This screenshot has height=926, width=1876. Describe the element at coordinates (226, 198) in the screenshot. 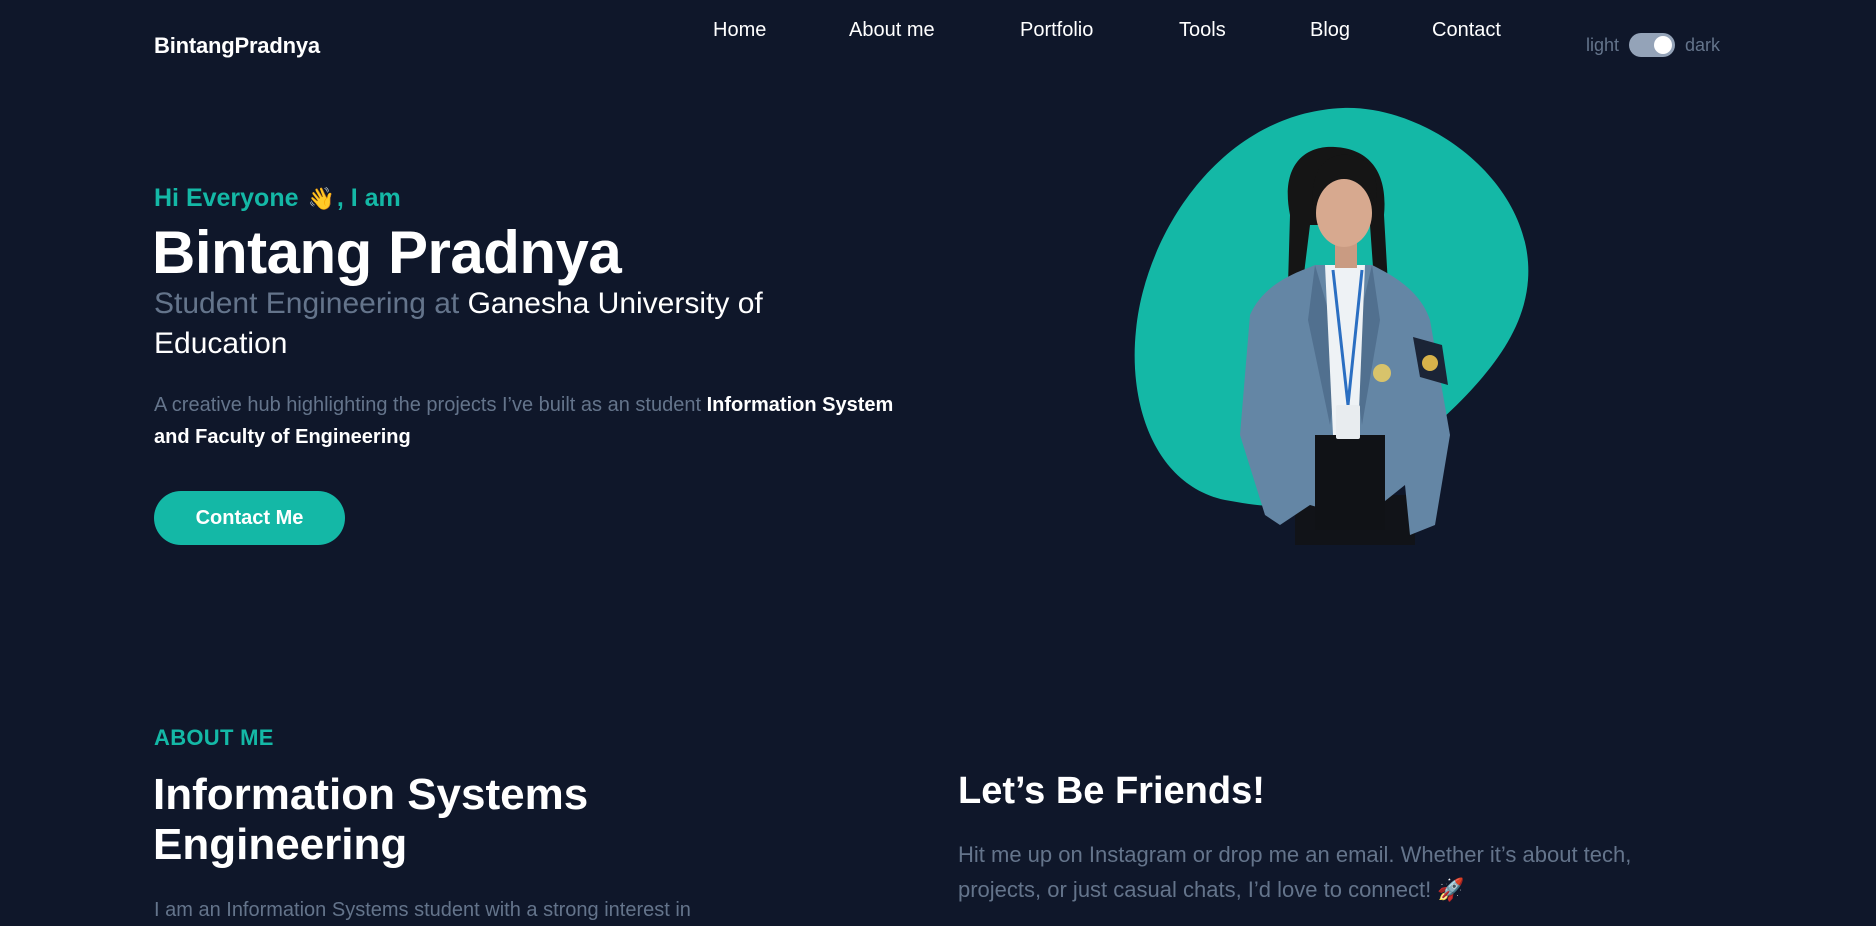

I see `greeting-text: Hi Everyone` at that location.